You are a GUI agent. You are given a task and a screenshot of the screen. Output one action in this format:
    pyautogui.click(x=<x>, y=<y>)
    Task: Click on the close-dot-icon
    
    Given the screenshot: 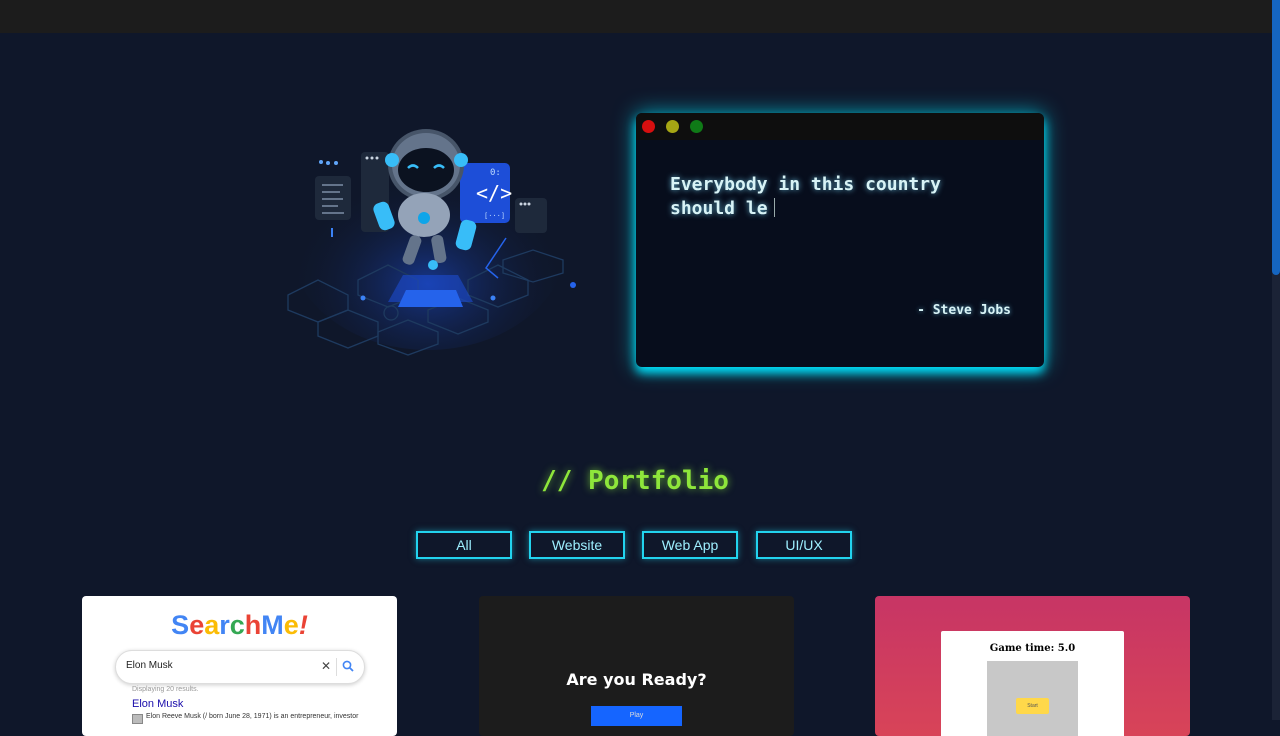 What is the action you would take?
    pyautogui.click(x=648, y=126)
    